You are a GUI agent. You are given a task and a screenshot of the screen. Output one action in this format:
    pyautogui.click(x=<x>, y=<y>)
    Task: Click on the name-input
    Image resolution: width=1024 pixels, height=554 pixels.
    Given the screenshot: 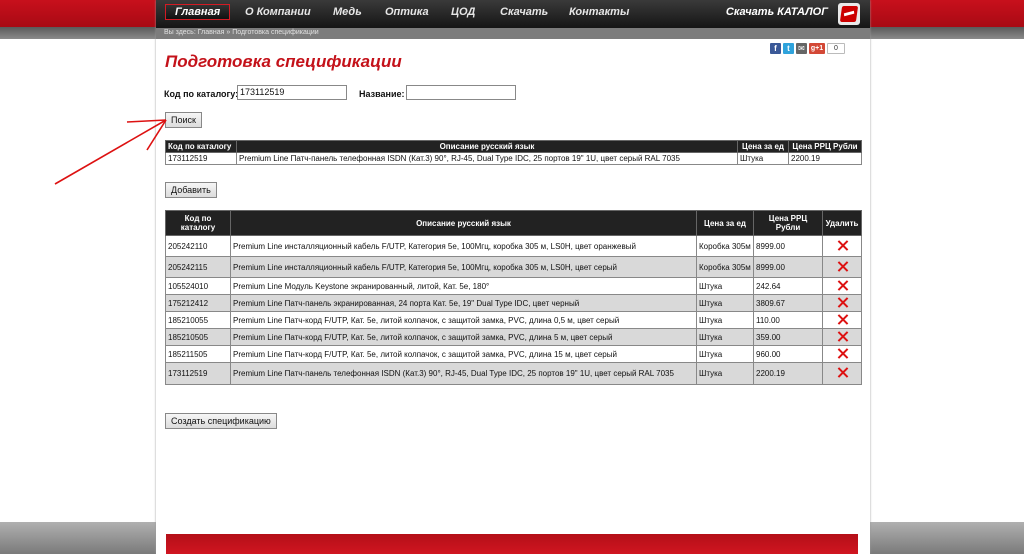 What is the action you would take?
    pyautogui.click(x=461, y=92)
    